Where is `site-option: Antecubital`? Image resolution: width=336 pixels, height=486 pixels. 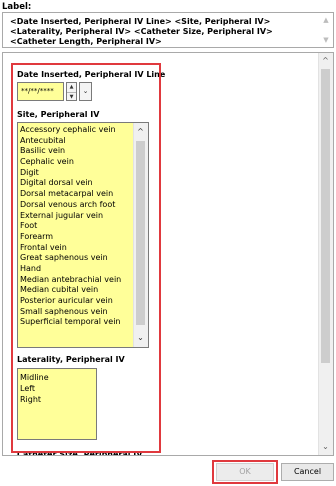 site-option: Antecubital is located at coordinates (77, 141).